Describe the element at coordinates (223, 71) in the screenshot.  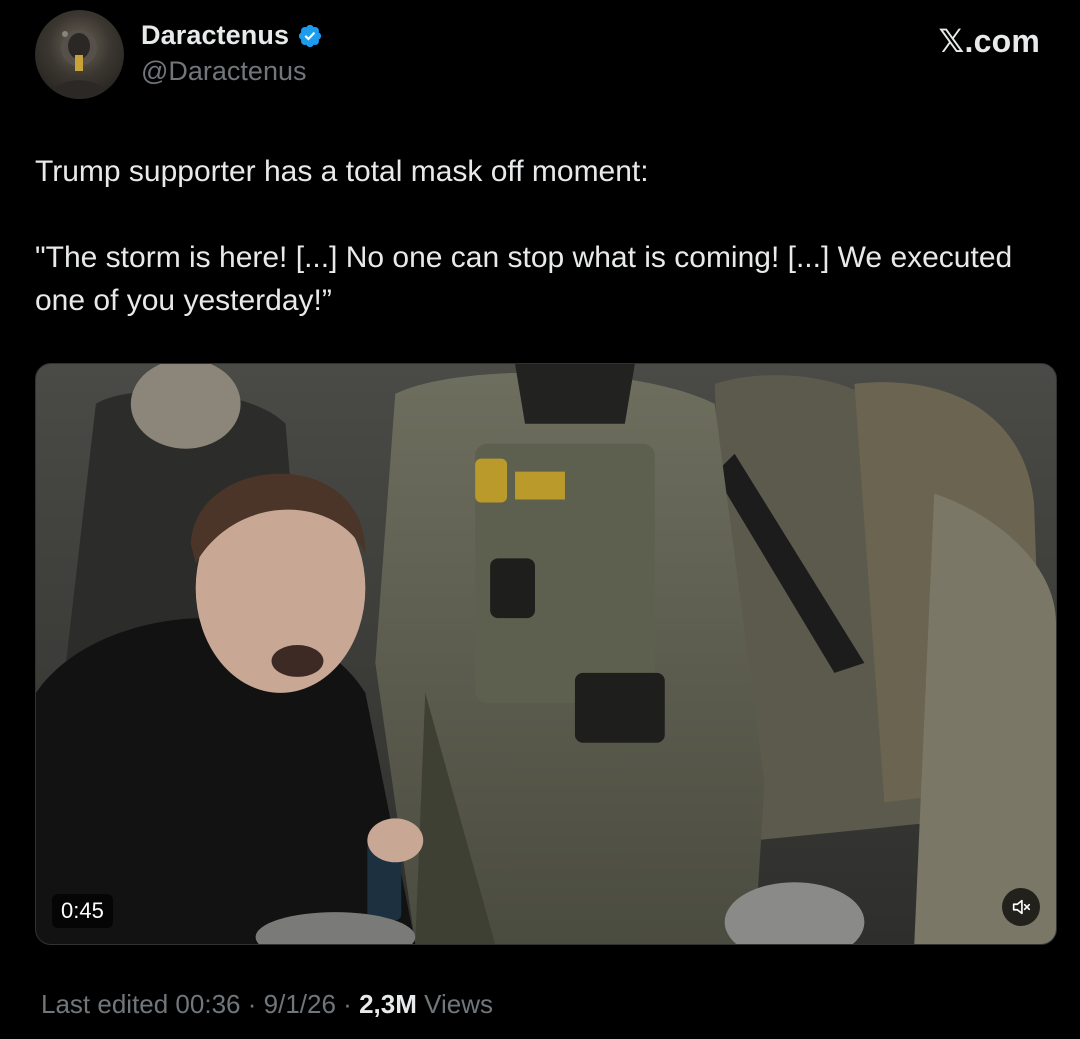
I see `author-handle: @Daractenus` at that location.